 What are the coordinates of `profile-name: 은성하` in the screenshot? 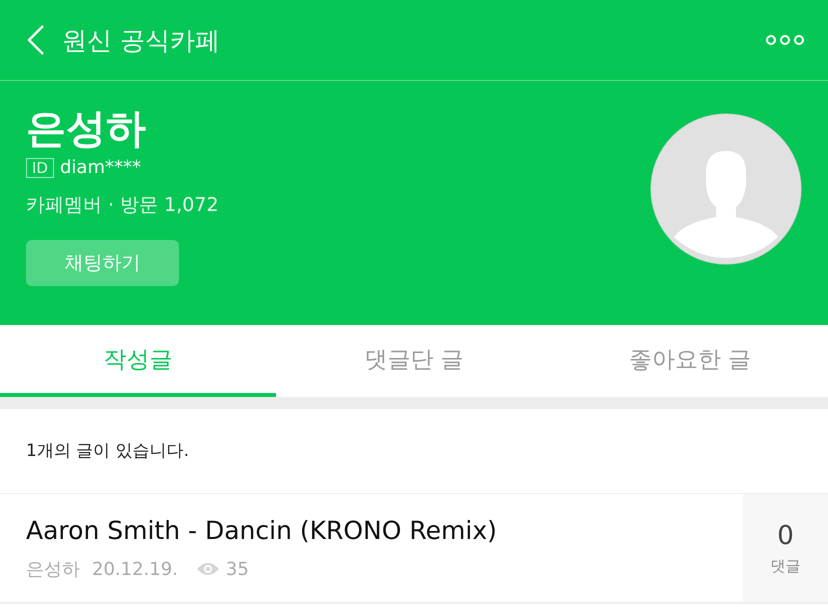 It's located at (86, 129).